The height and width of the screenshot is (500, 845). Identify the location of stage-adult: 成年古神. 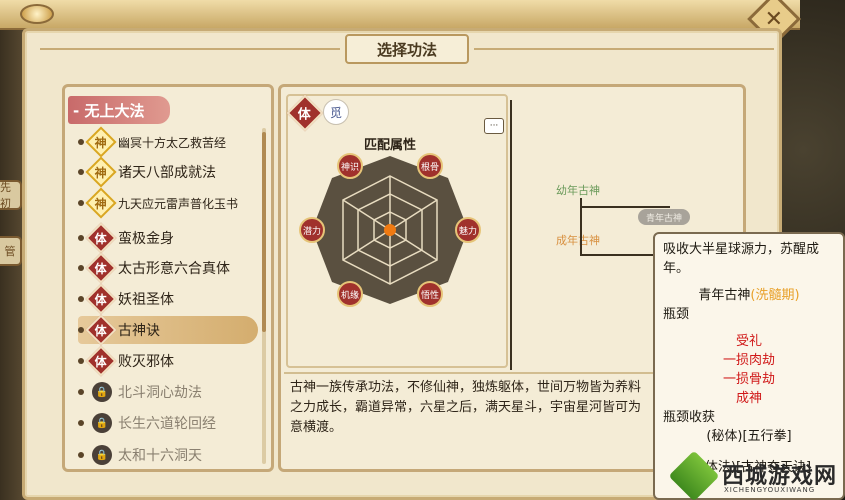
(578, 240).